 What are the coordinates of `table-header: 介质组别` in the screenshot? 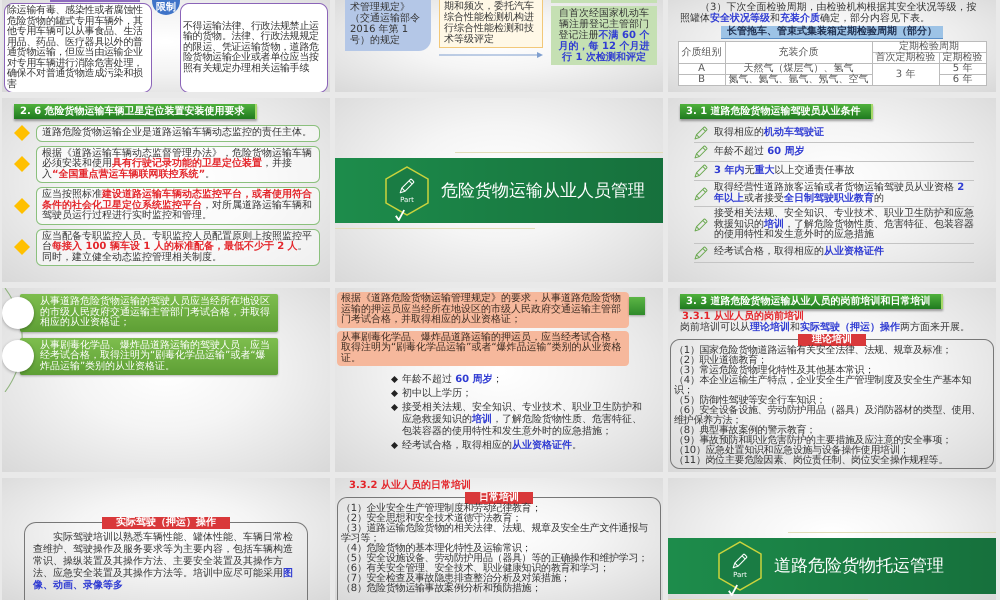 It's located at (701, 53).